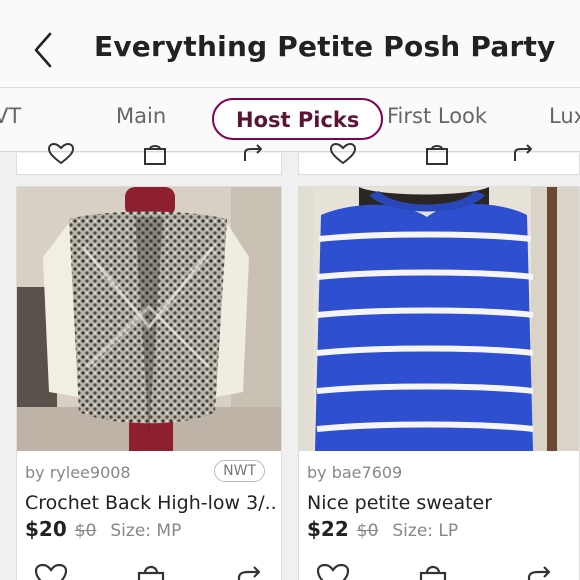  What do you see at coordinates (146, 531) in the screenshot?
I see `listing-size: Size: MP` at bounding box center [146, 531].